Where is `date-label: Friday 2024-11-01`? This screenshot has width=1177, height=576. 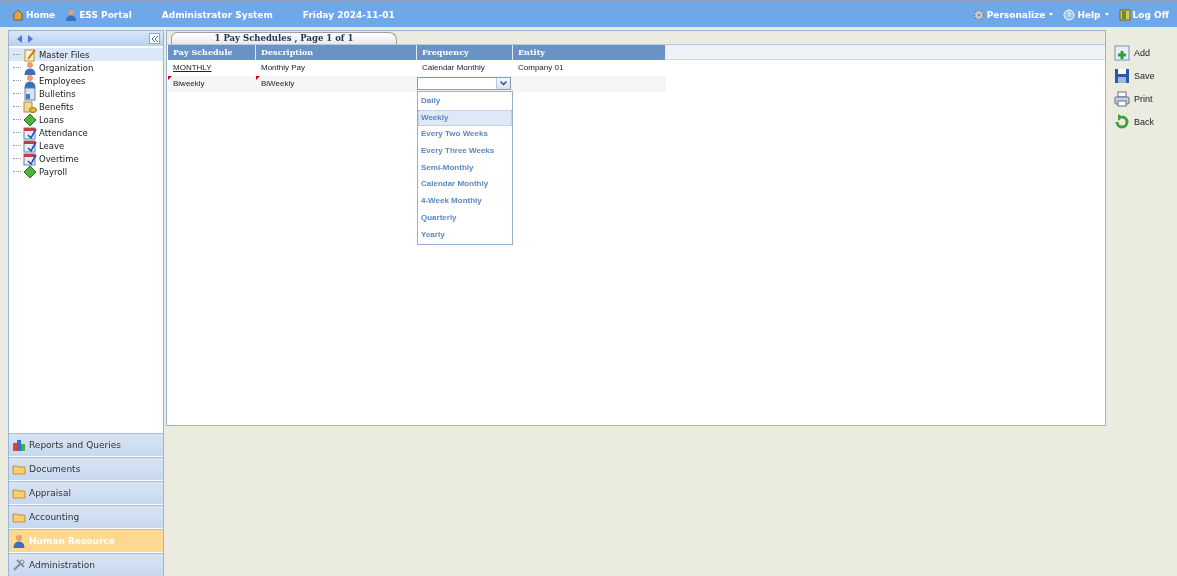 date-label: Friday 2024-11-01 is located at coordinates (348, 14).